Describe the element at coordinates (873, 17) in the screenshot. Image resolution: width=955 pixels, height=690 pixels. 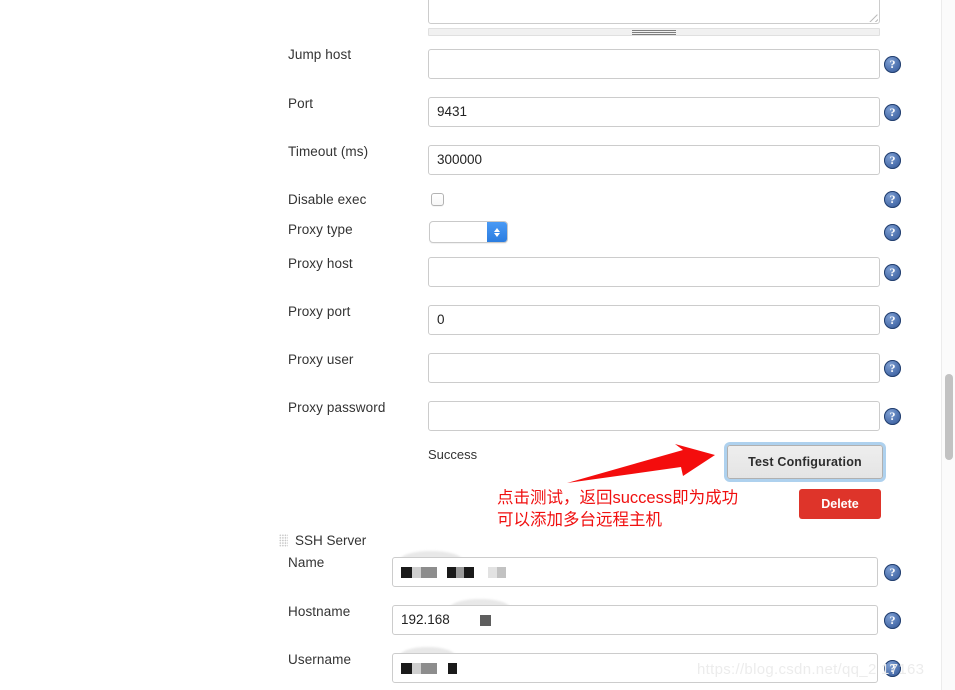
I see `textarea-resize-grip` at that location.